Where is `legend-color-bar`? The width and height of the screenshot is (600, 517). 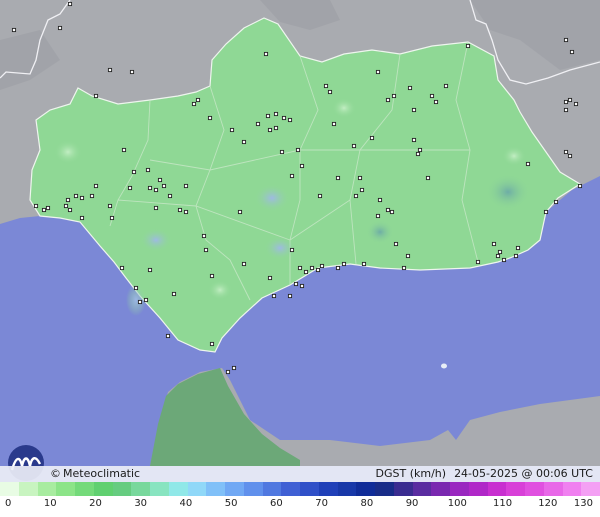 legend-color-bar is located at coordinates (300, 489).